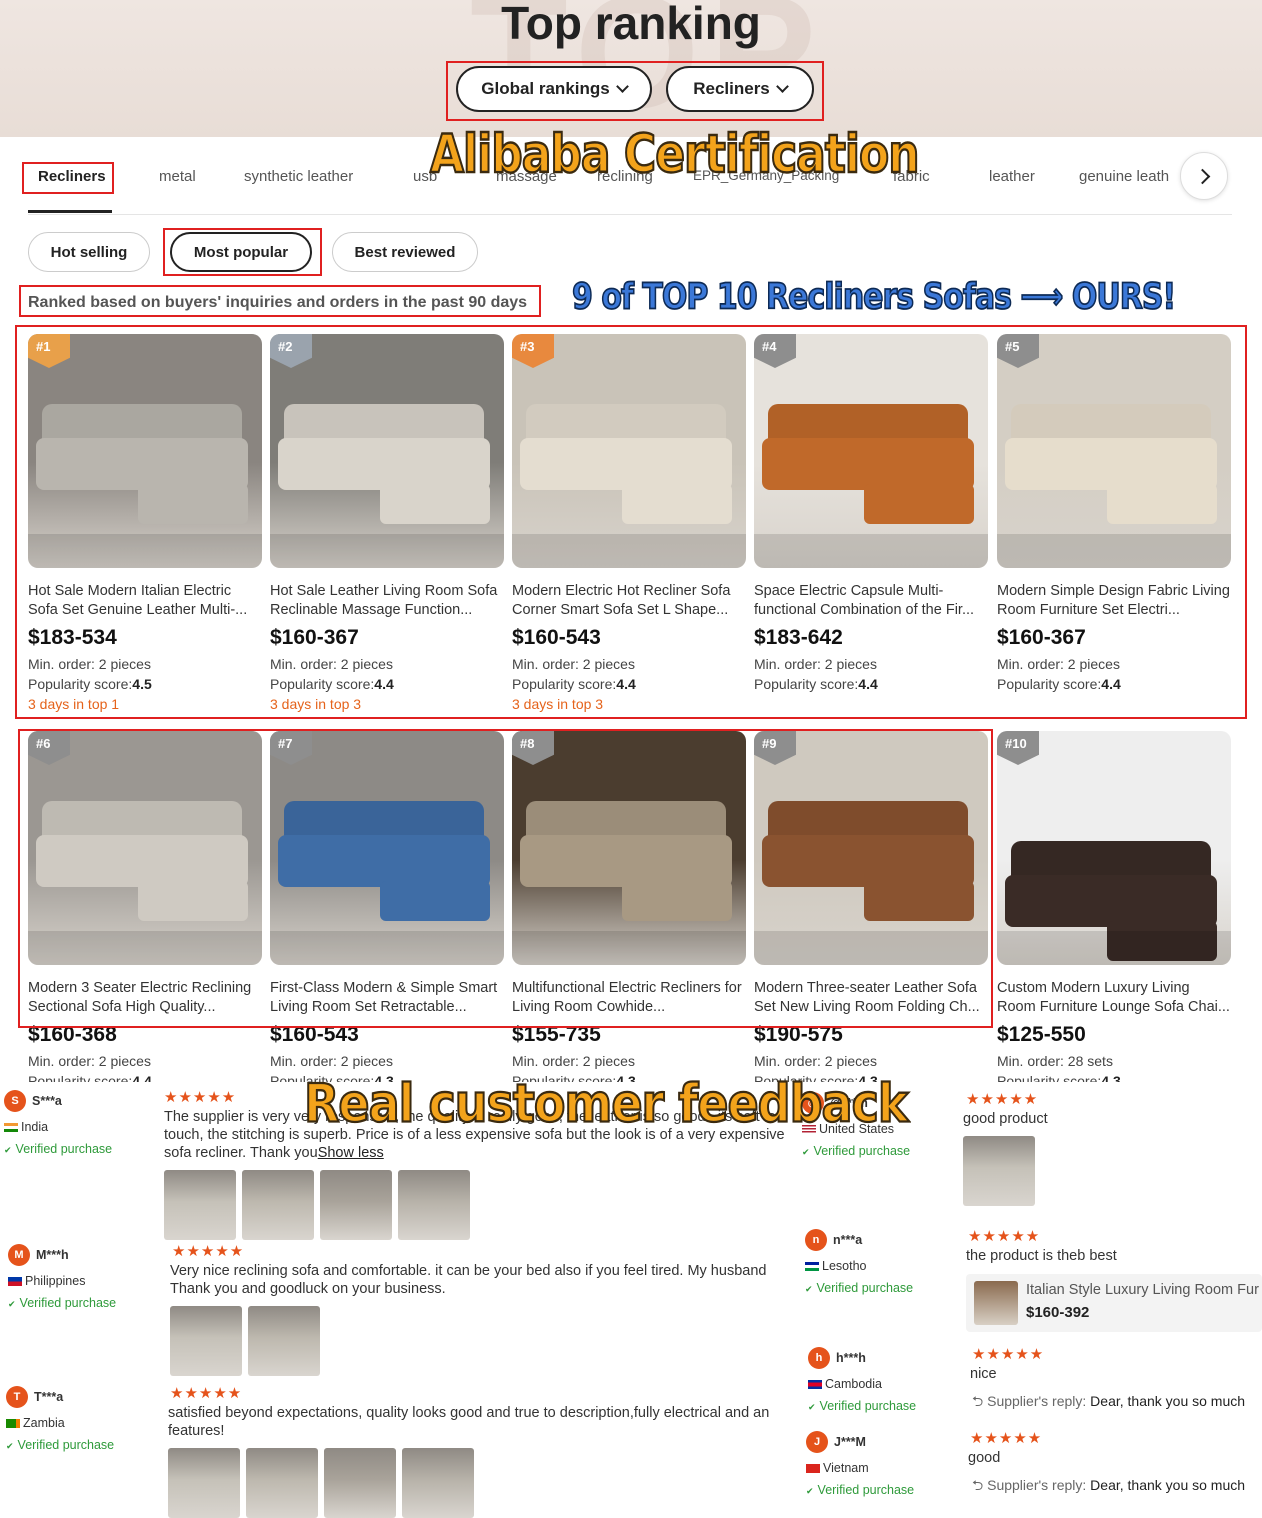 This screenshot has width=1262, height=1518. I want to click on product-image: #2, so click(387, 451).